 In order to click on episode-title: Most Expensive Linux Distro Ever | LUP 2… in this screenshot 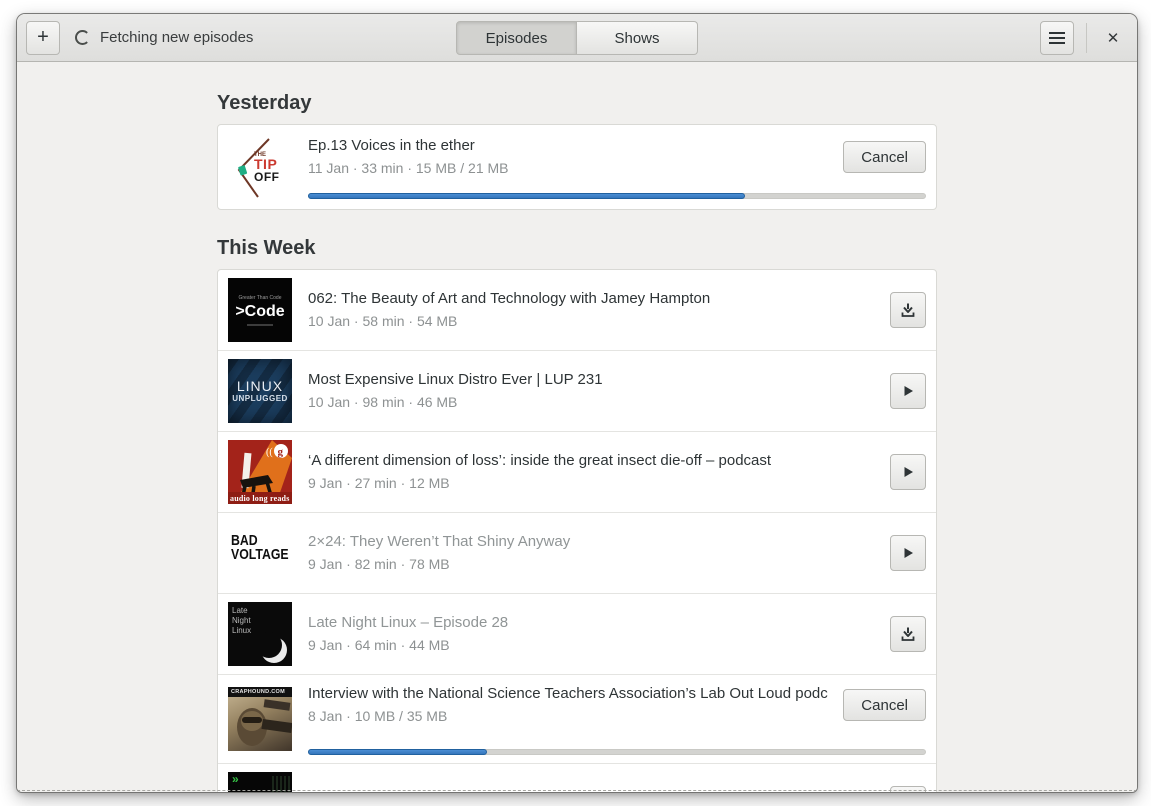, I will do `click(455, 379)`.